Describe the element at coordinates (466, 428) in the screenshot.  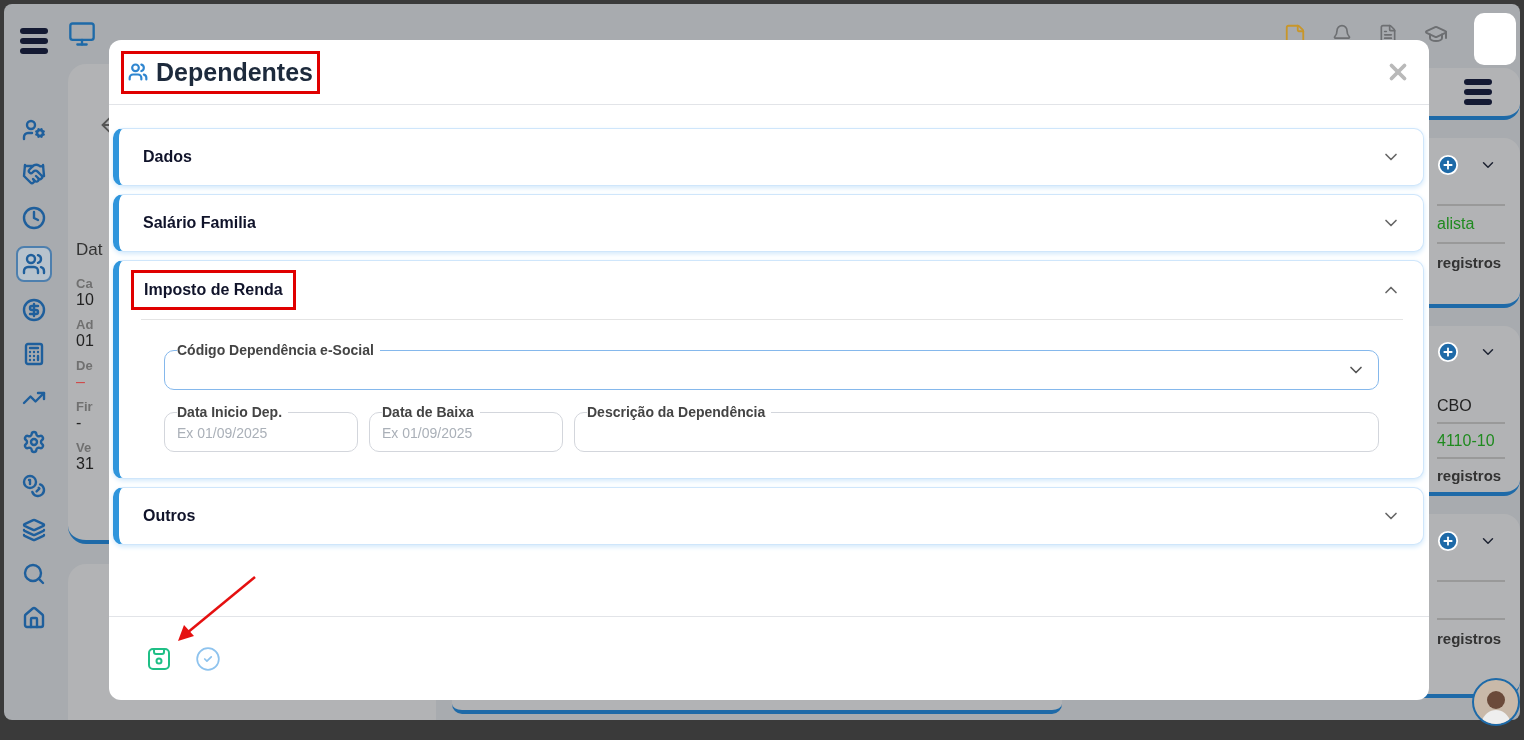
I see `date-field: Data de Baixa Ex 01/09/2025` at that location.